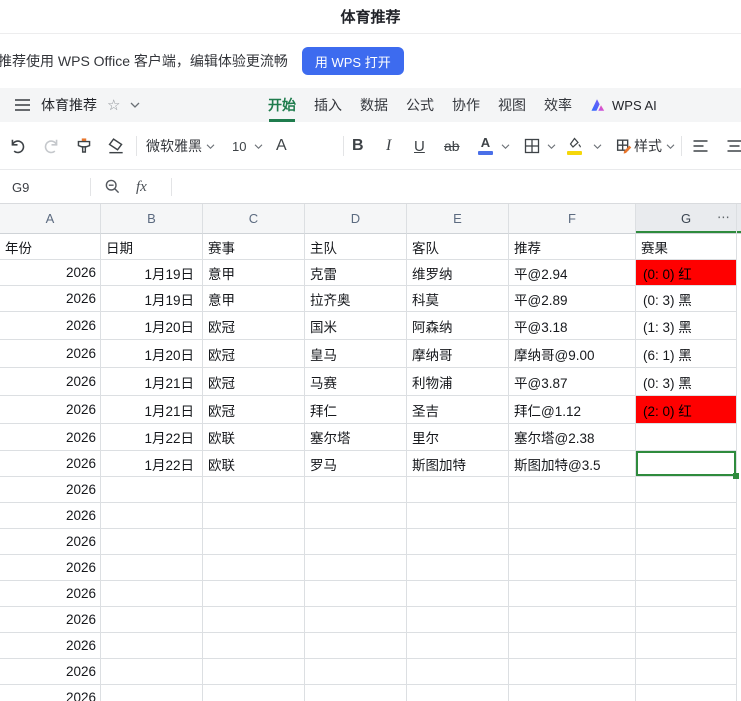 Image resolution: width=741 pixels, height=701 pixels. What do you see at coordinates (210, 146) in the screenshot?
I see `font-name-chevron-icon` at bounding box center [210, 146].